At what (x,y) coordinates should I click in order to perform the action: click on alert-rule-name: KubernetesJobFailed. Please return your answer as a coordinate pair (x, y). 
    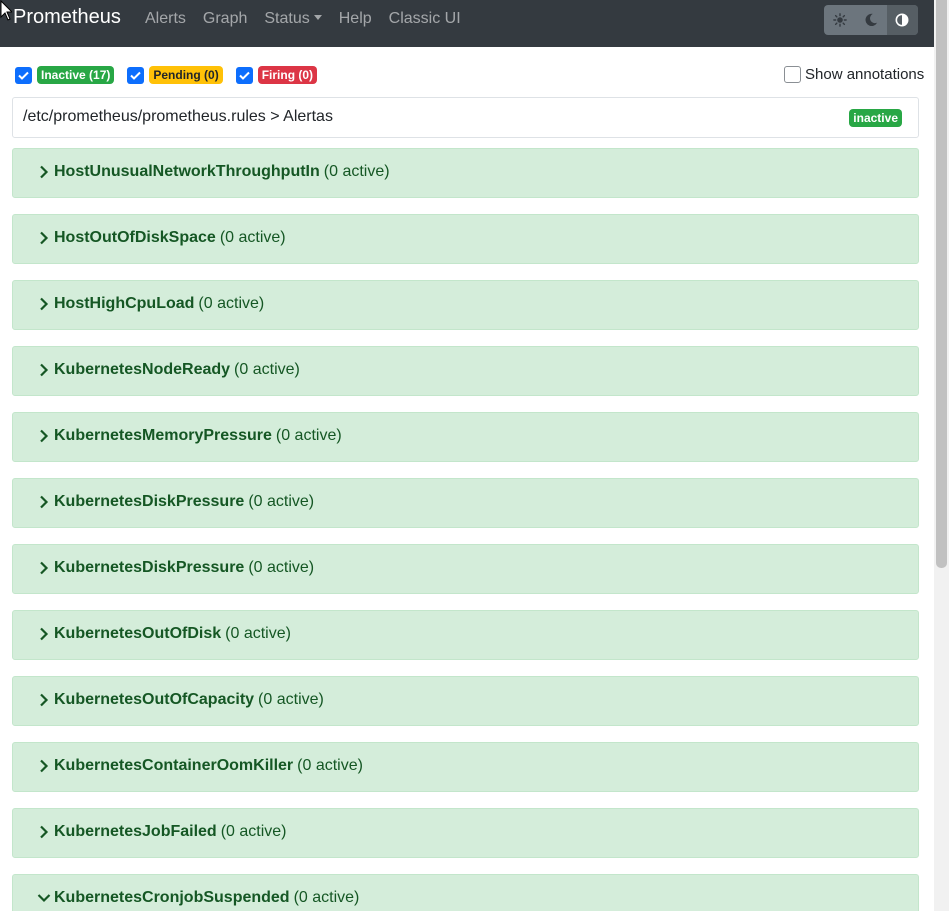
    Looking at the image, I should click on (135, 831).